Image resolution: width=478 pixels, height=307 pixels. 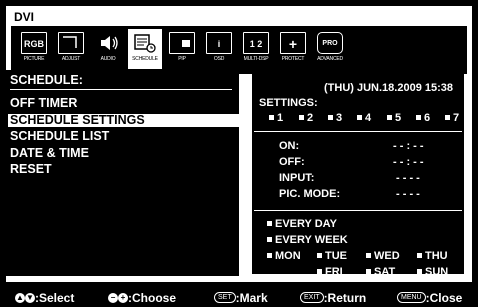 What do you see at coordinates (293, 43) in the screenshot?
I see `protect-icon: +` at bounding box center [293, 43].